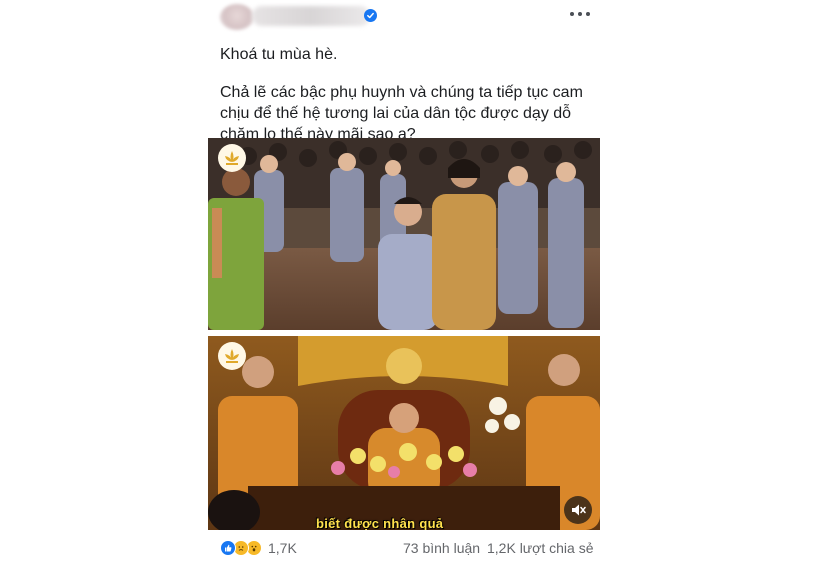  What do you see at coordinates (279, 54) in the screenshot?
I see `post-title: Khoá tu mùa hè.` at bounding box center [279, 54].